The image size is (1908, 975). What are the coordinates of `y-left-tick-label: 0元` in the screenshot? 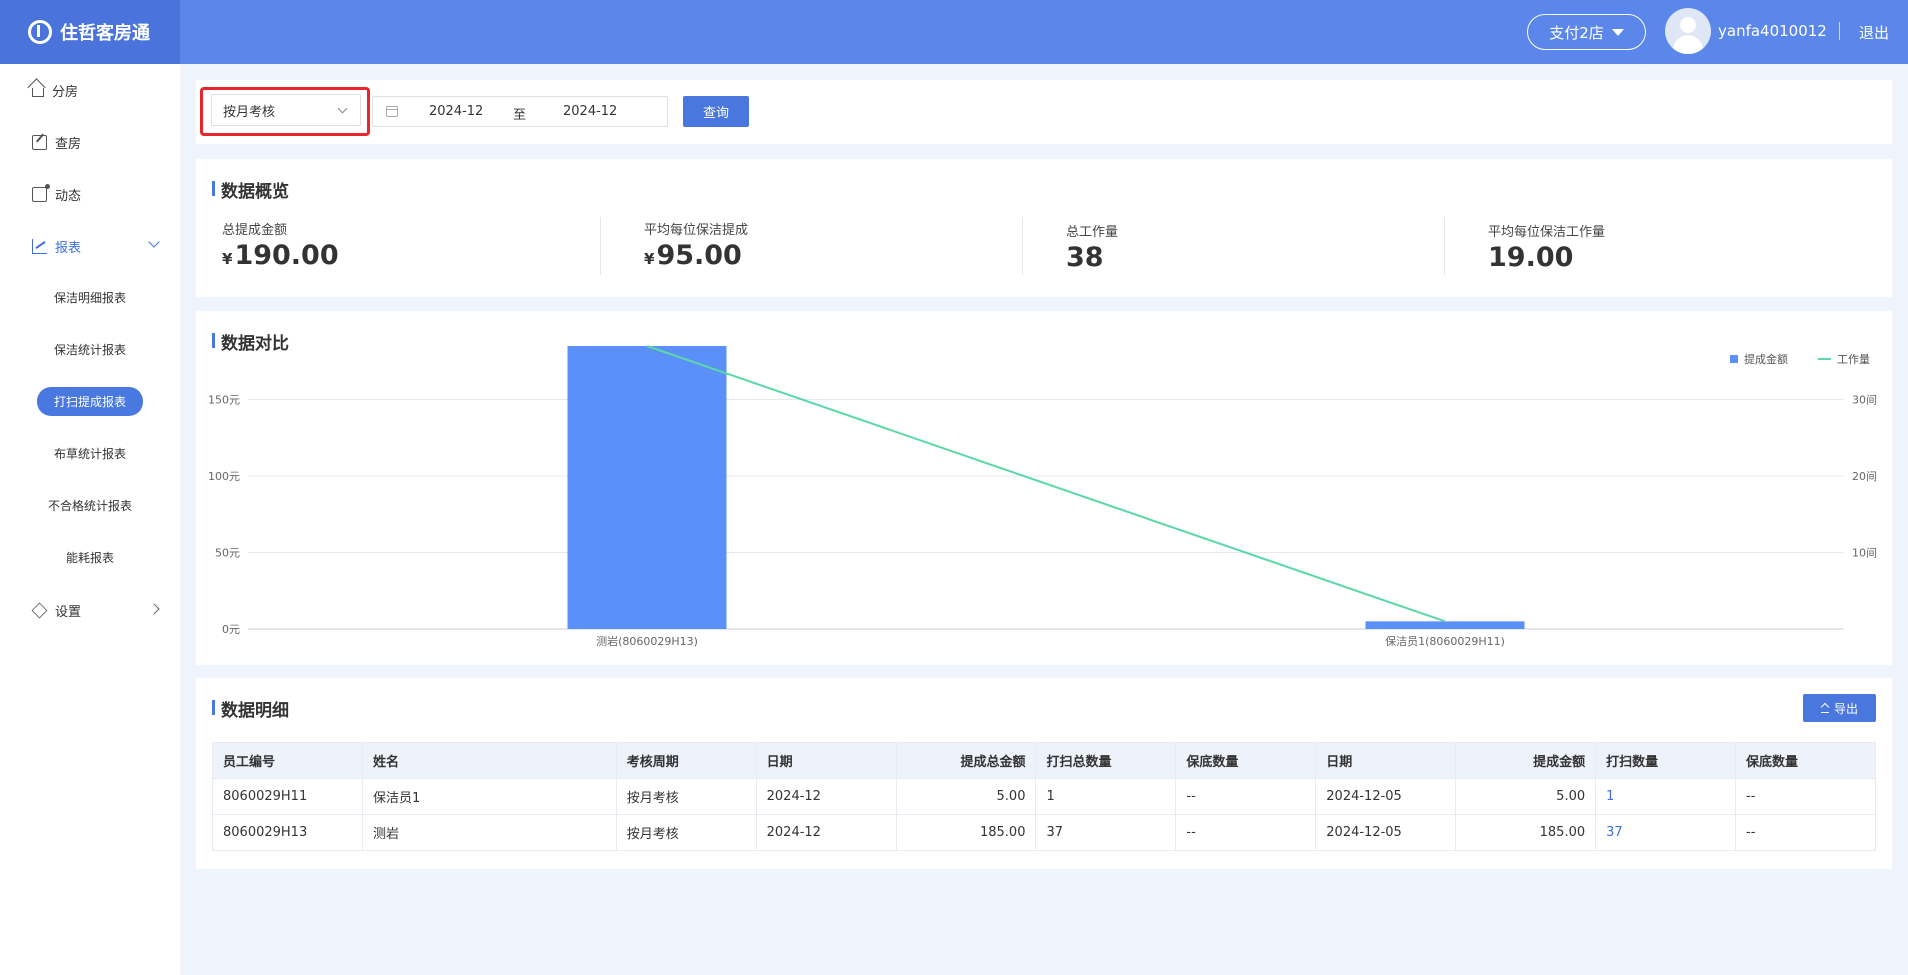 It's located at (231, 629).